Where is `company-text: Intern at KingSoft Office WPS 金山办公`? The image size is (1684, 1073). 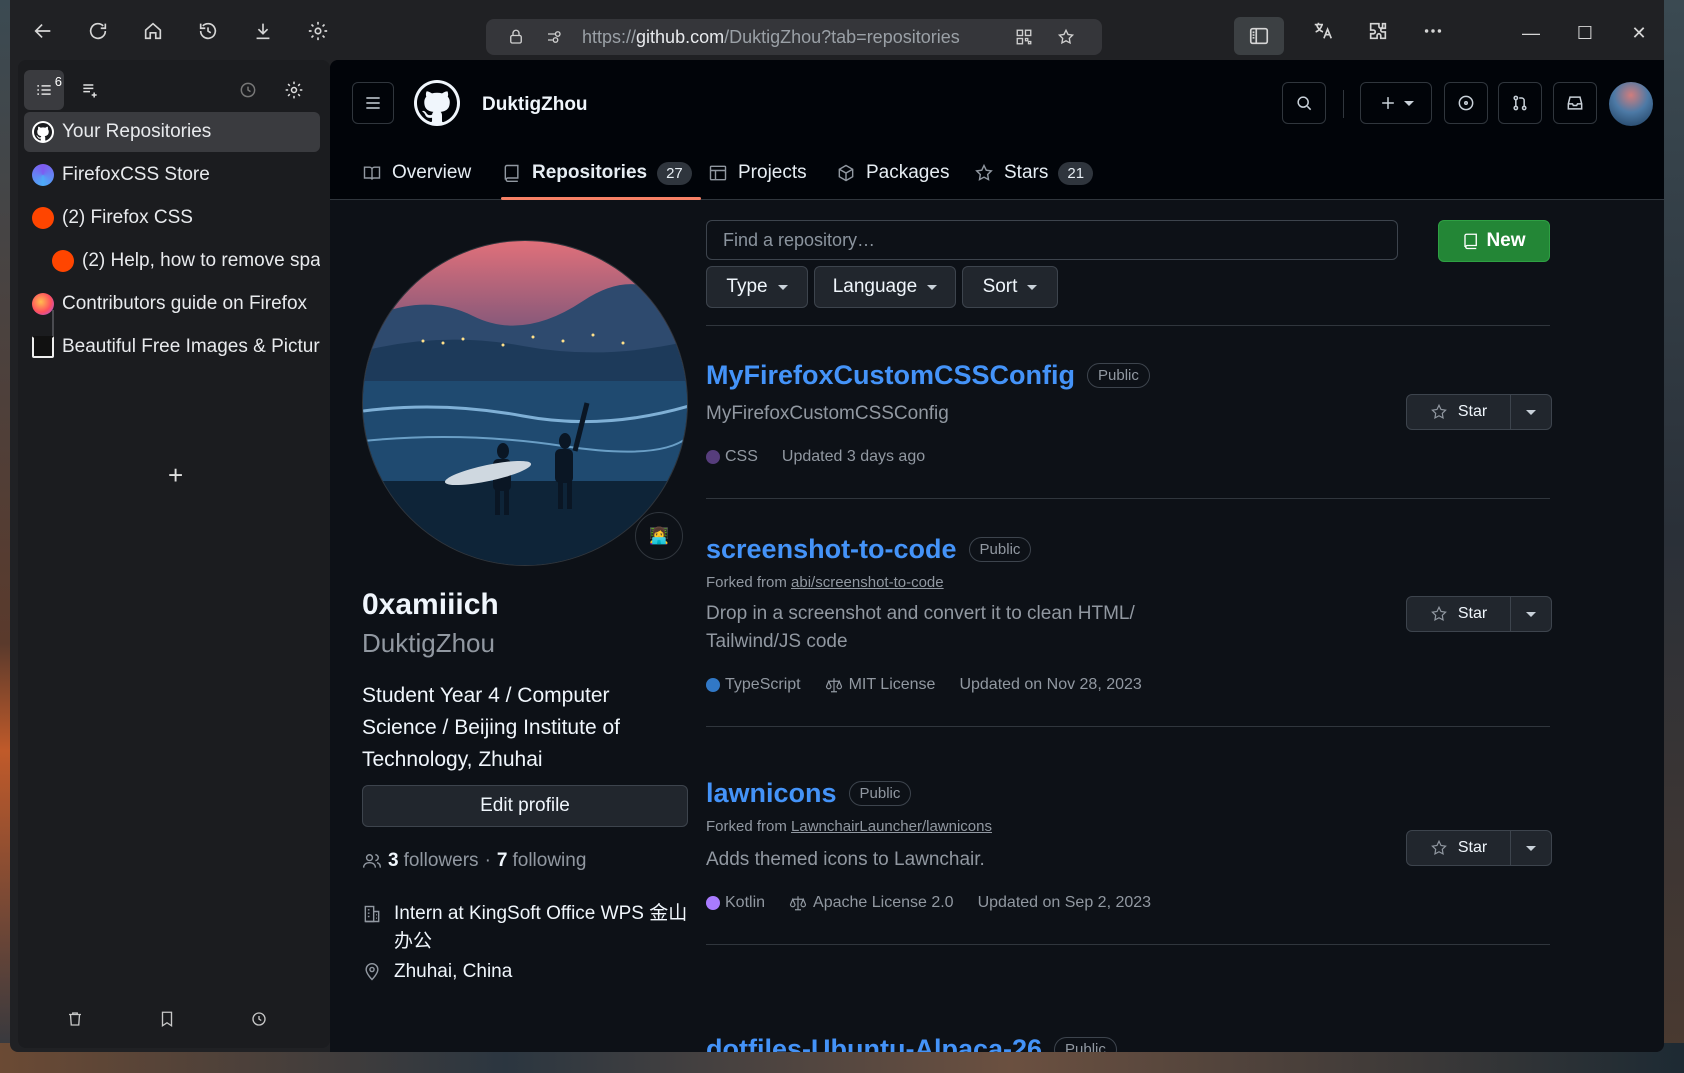
company-text: Intern at KingSoft Office WPS 金山办公 is located at coordinates (541, 927).